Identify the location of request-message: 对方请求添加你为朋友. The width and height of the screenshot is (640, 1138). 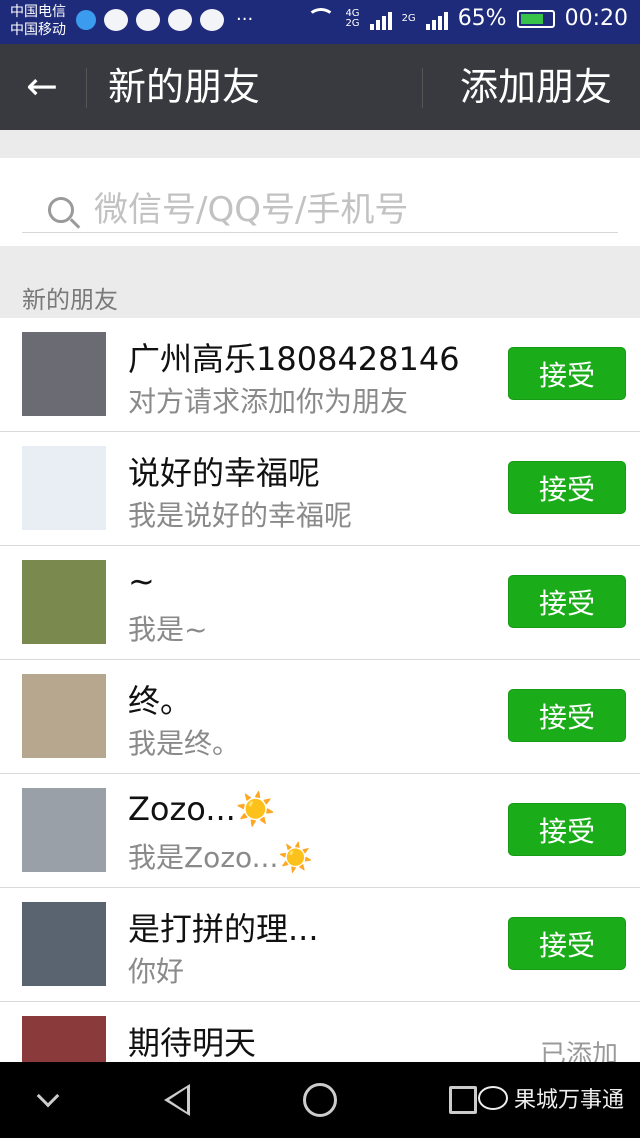
(268, 401).